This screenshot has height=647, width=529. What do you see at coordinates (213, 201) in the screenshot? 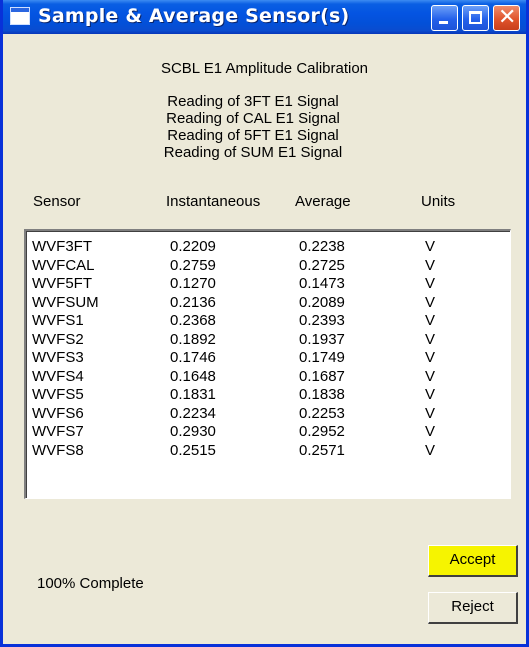
I see `column-header-instantaneous: Instantaneous` at bounding box center [213, 201].